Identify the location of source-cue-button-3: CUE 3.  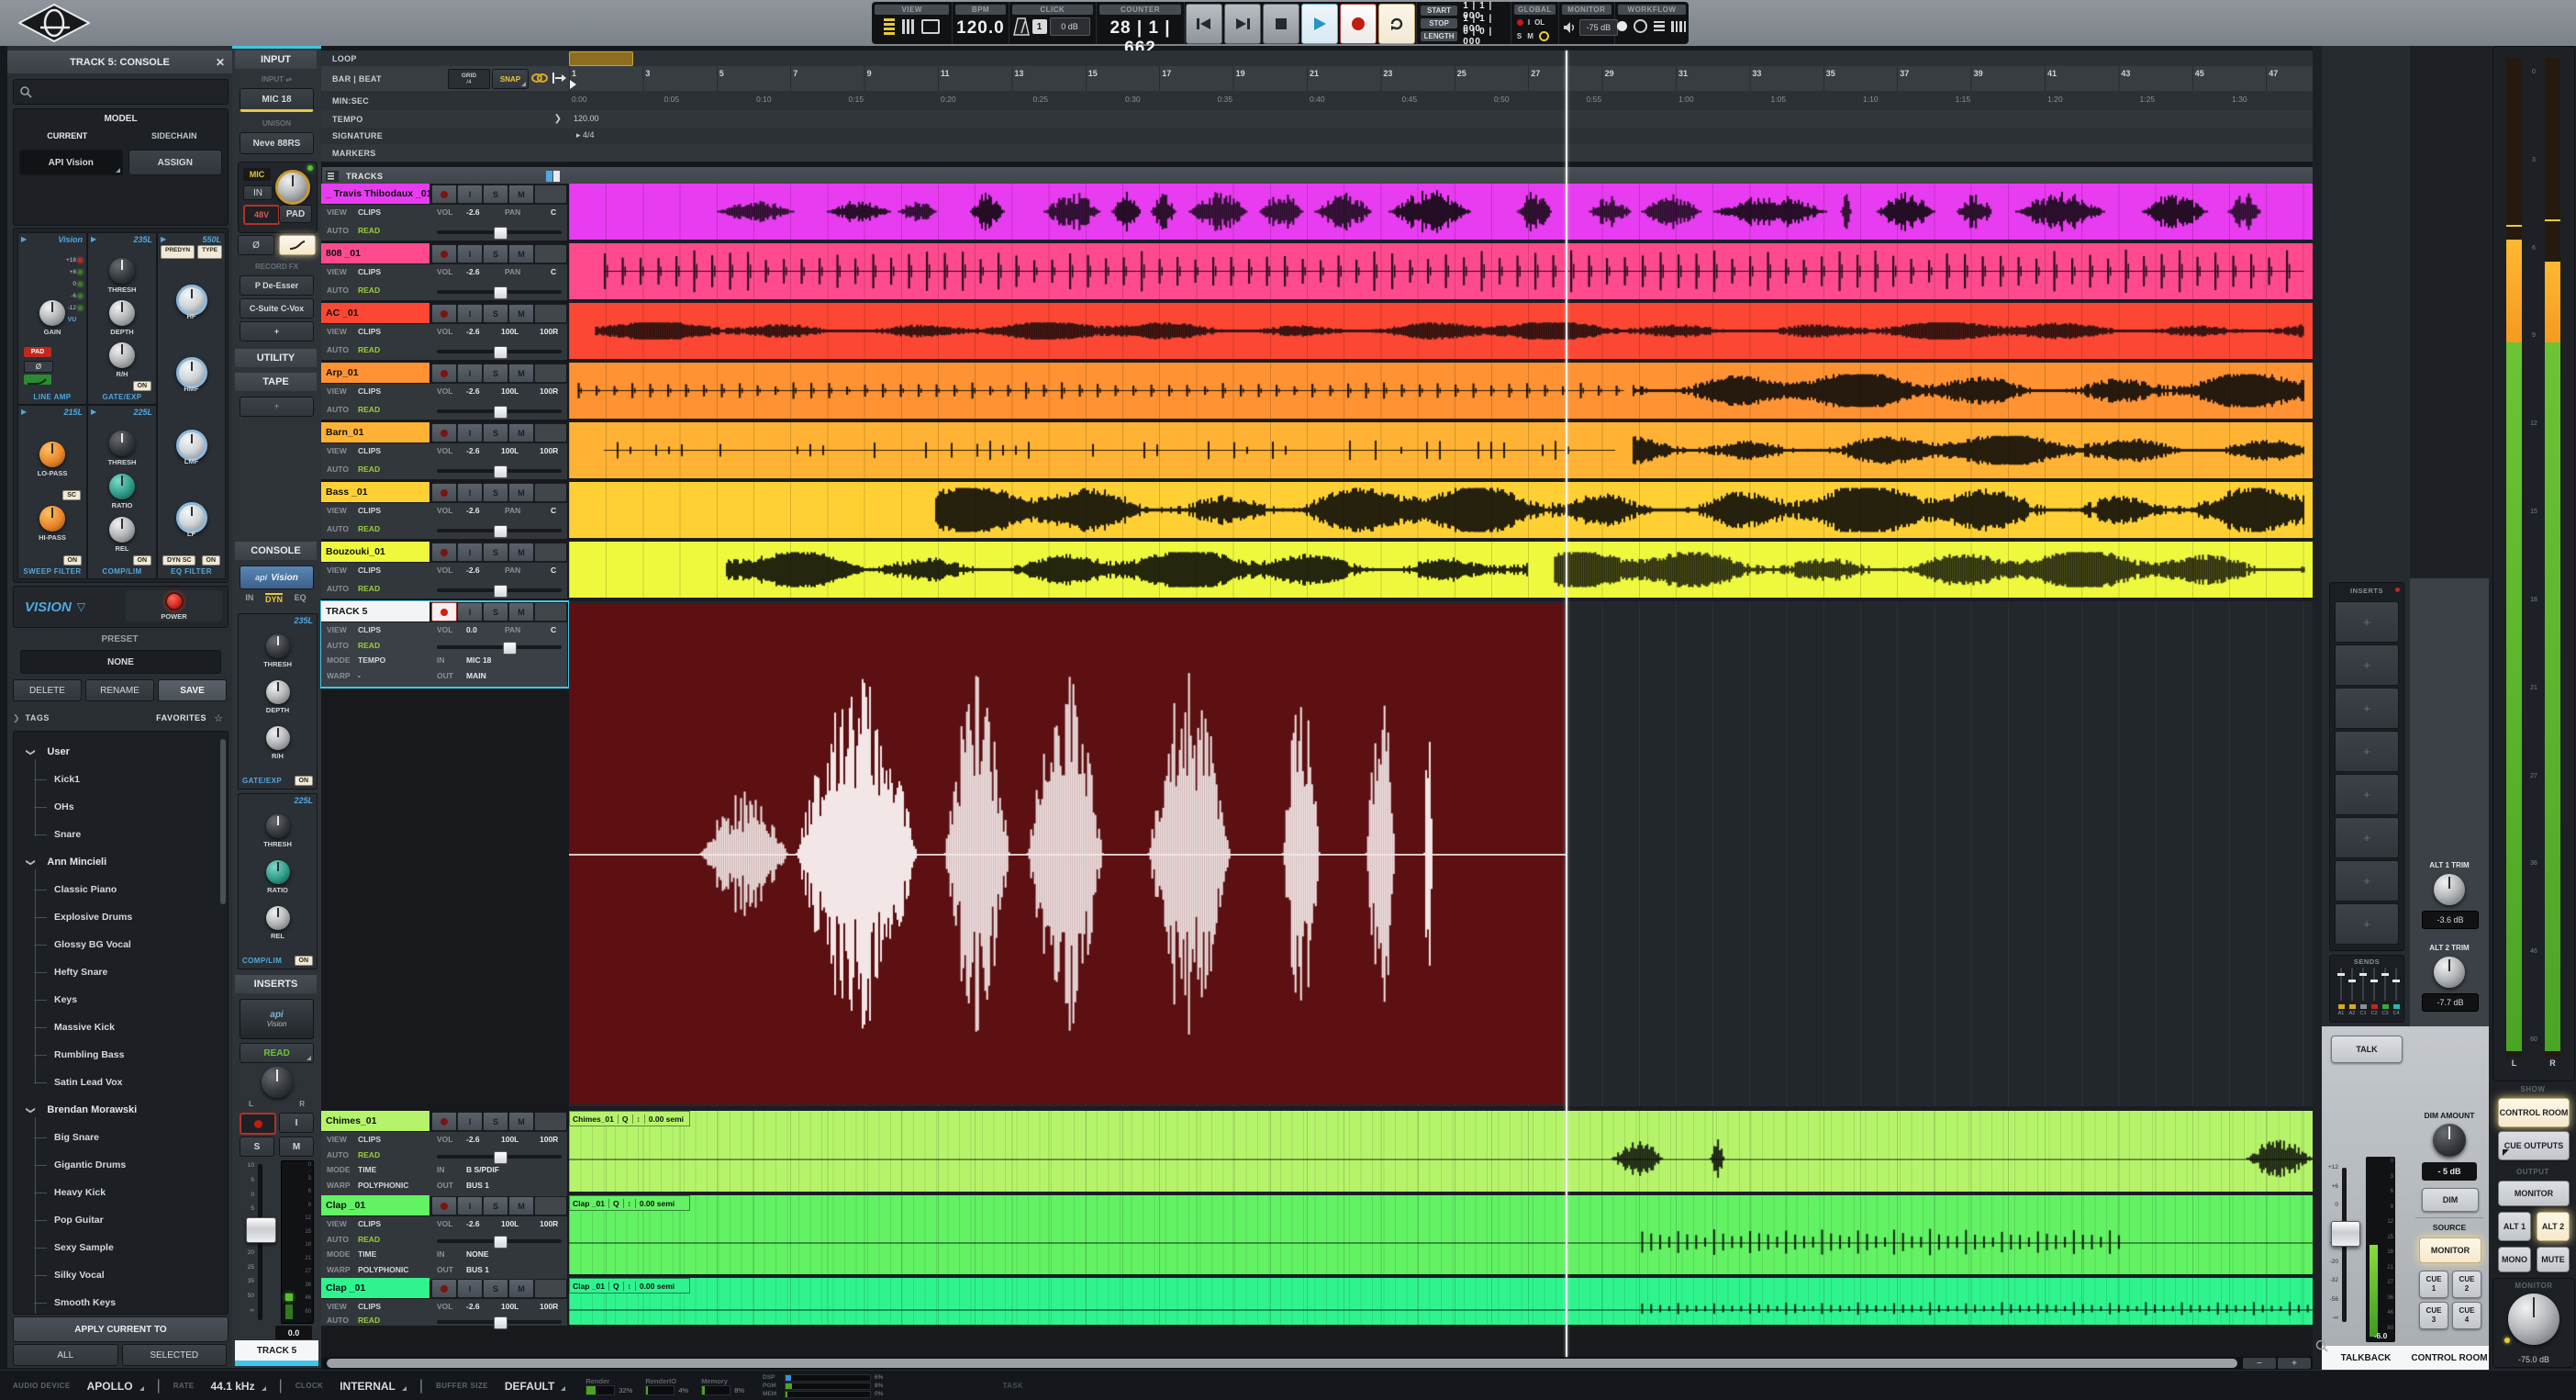
(2433, 1315).